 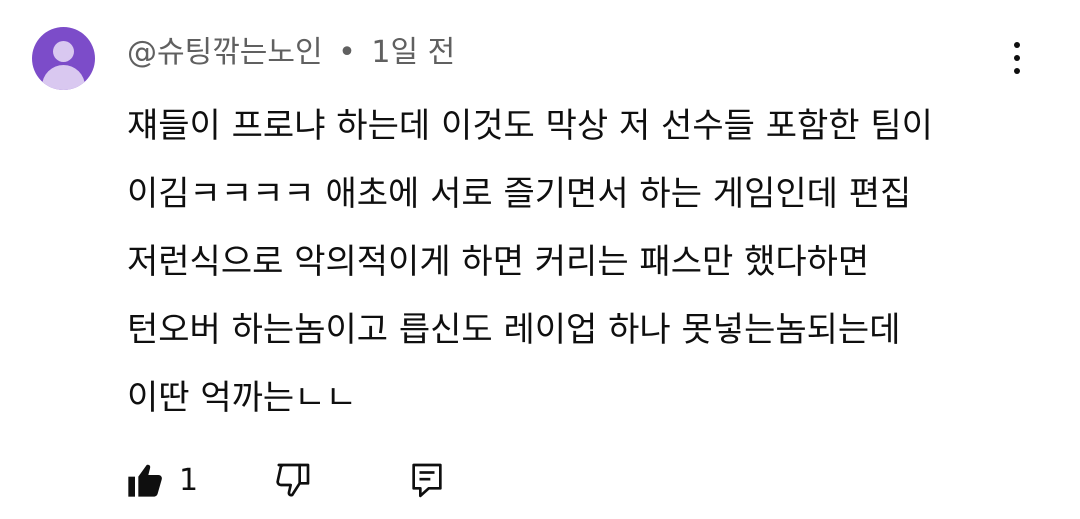 I want to click on dislike-button, so click(x=293, y=480).